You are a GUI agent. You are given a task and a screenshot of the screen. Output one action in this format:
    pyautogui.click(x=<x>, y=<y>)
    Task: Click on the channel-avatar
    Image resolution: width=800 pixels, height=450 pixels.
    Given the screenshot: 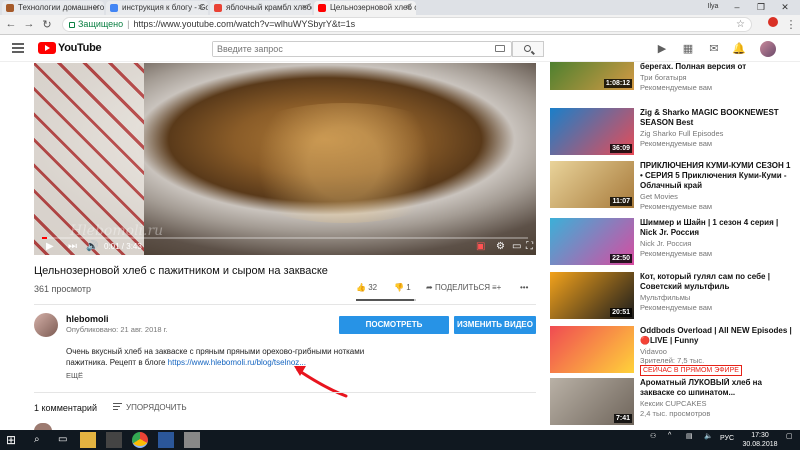 What is the action you would take?
    pyautogui.click(x=46, y=325)
    